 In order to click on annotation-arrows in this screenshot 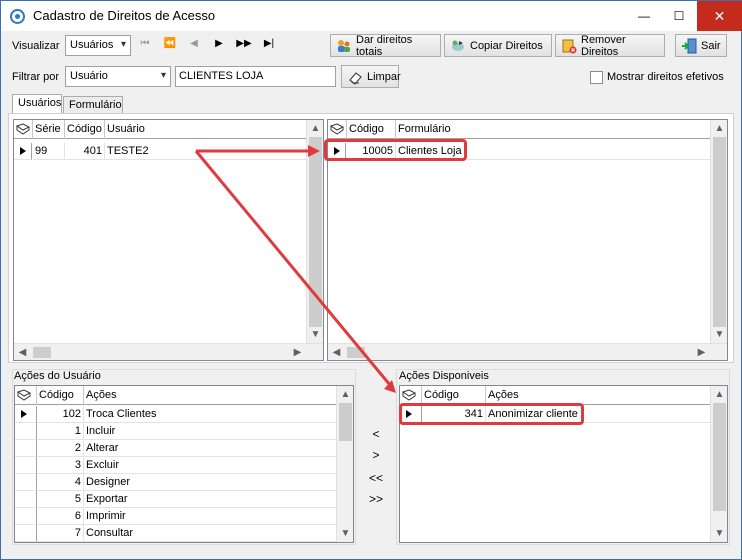, I will do `click(295, 269)`.